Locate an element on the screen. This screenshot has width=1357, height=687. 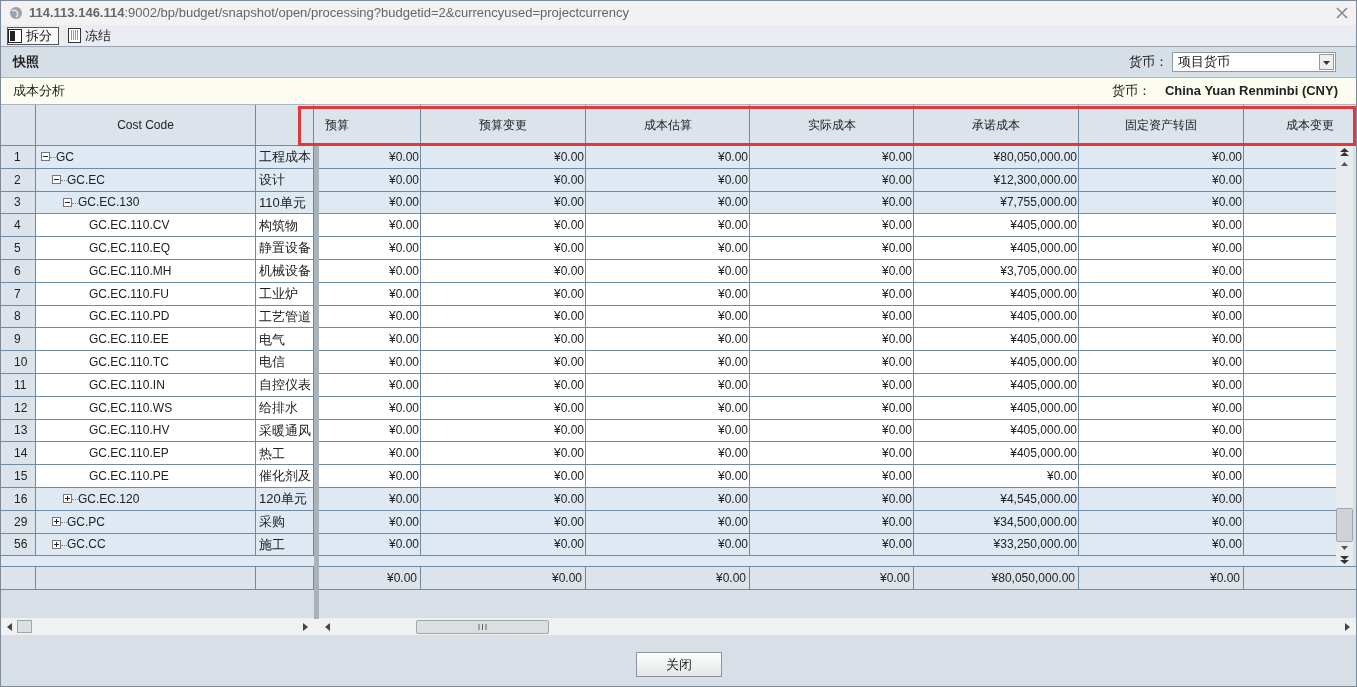
table-row: 6 GC.EC.110.MH 机械设备 ¥0.00 ¥0.00 ¥0.00 ¥0.00 ¥3,705,000.00 ¥0.00 is located at coordinates (668, 271).